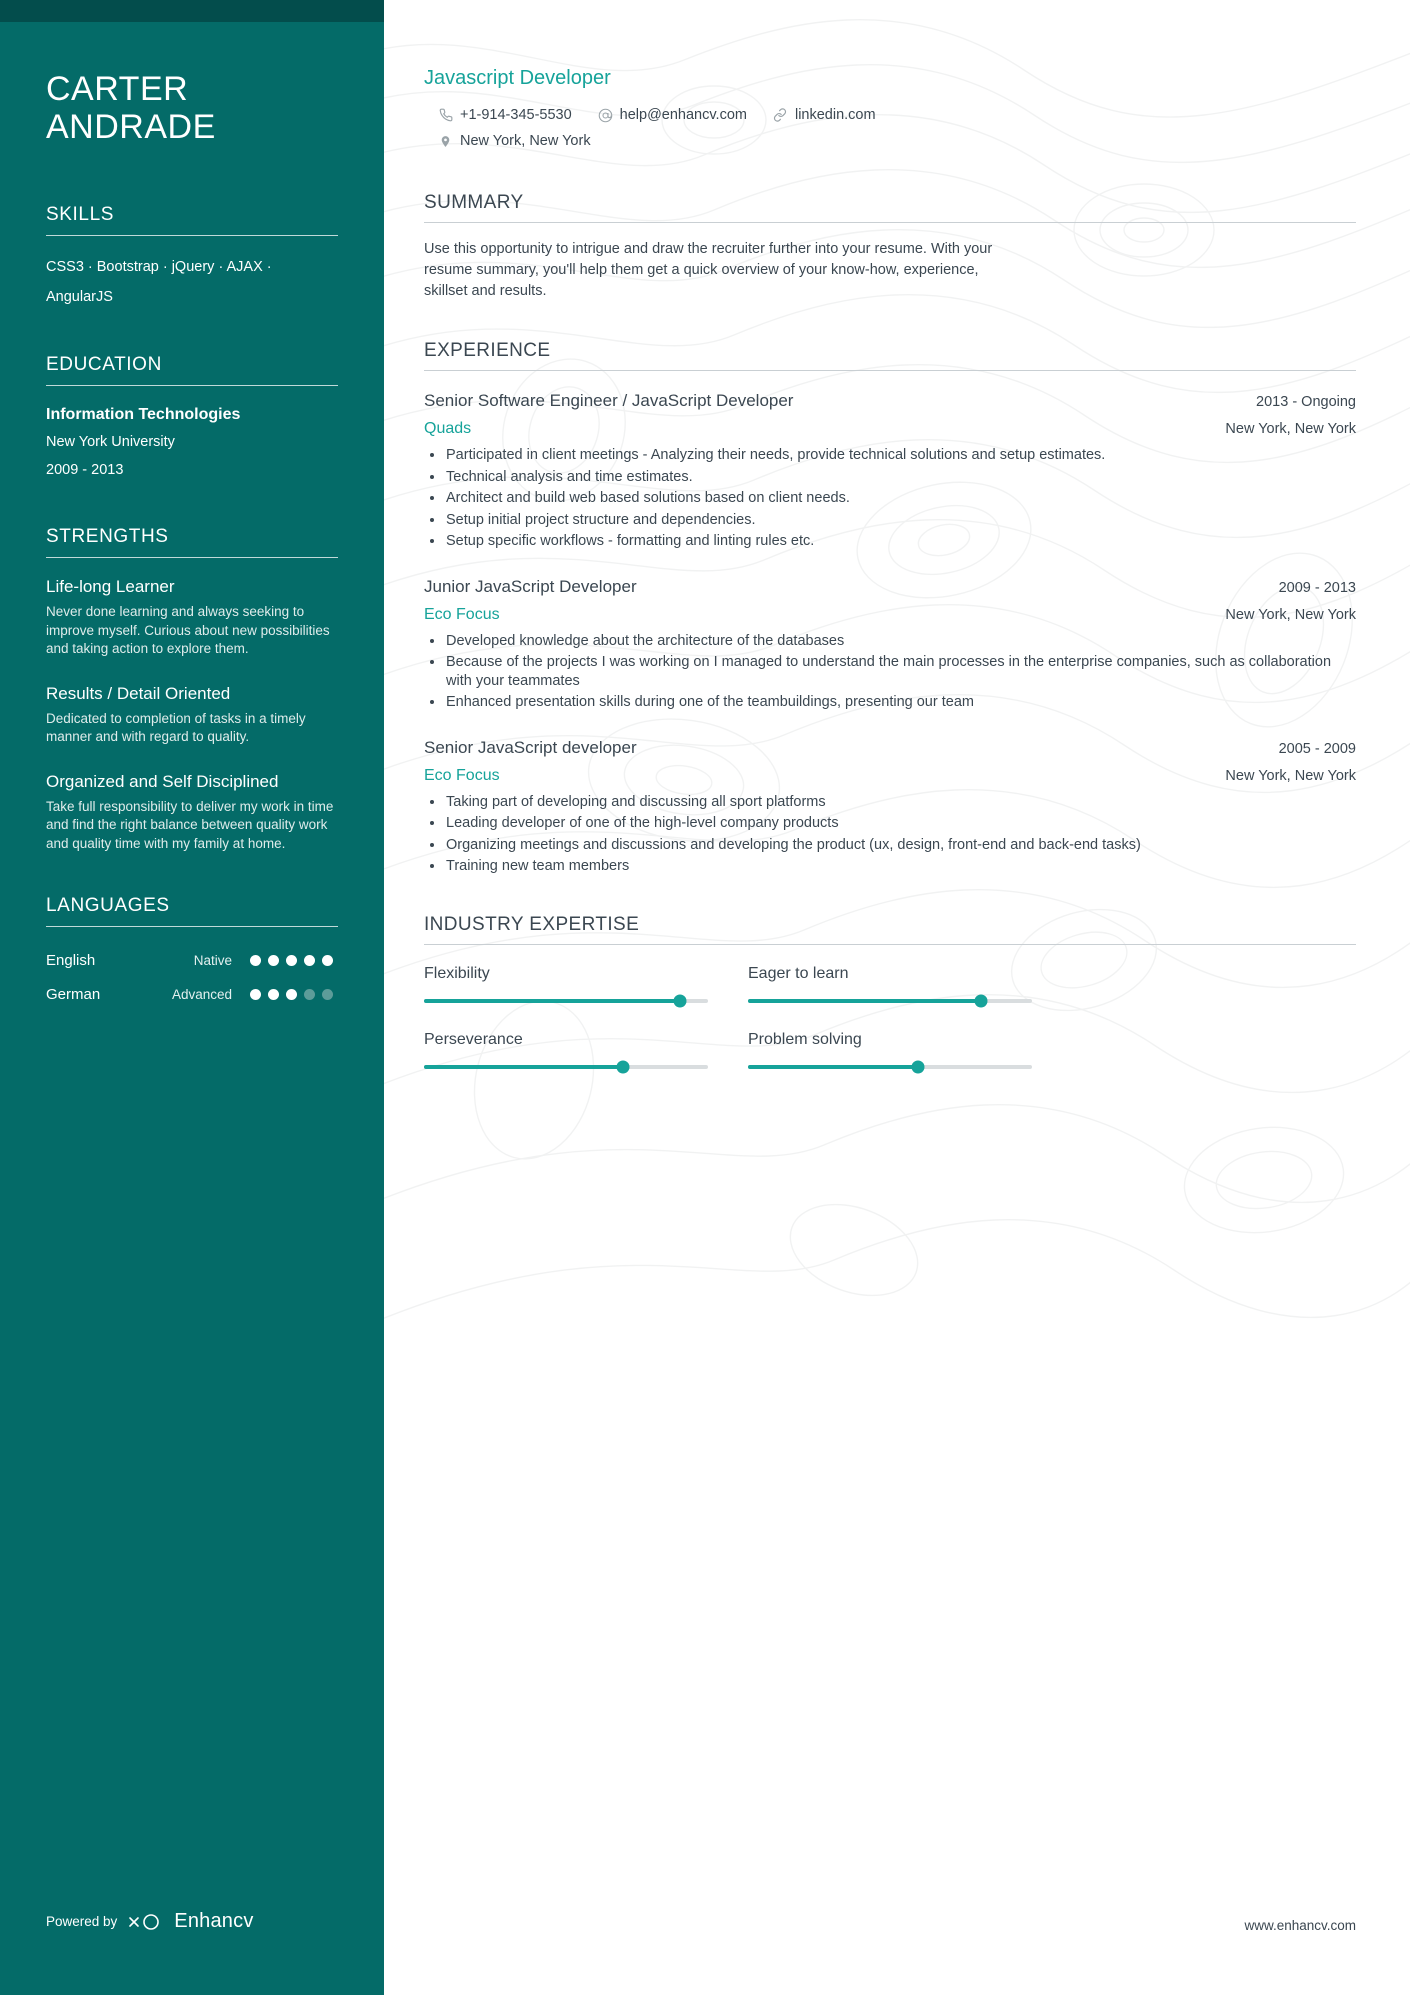 The width and height of the screenshot is (1410, 1995). Describe the element at coordinates (890, 222) in the screenshot. I see `summary-divider` at that location.